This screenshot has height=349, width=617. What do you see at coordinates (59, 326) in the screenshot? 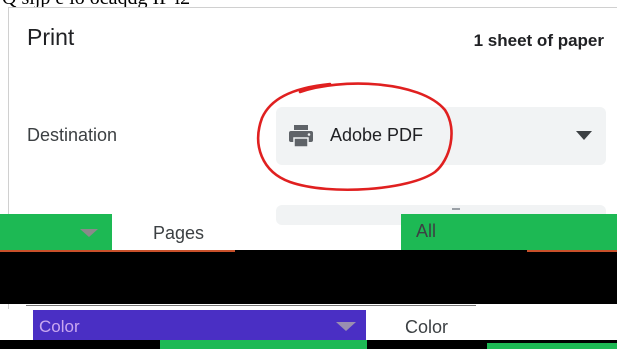
I see `color-select-value: Color` at bounding box center [59, 326].